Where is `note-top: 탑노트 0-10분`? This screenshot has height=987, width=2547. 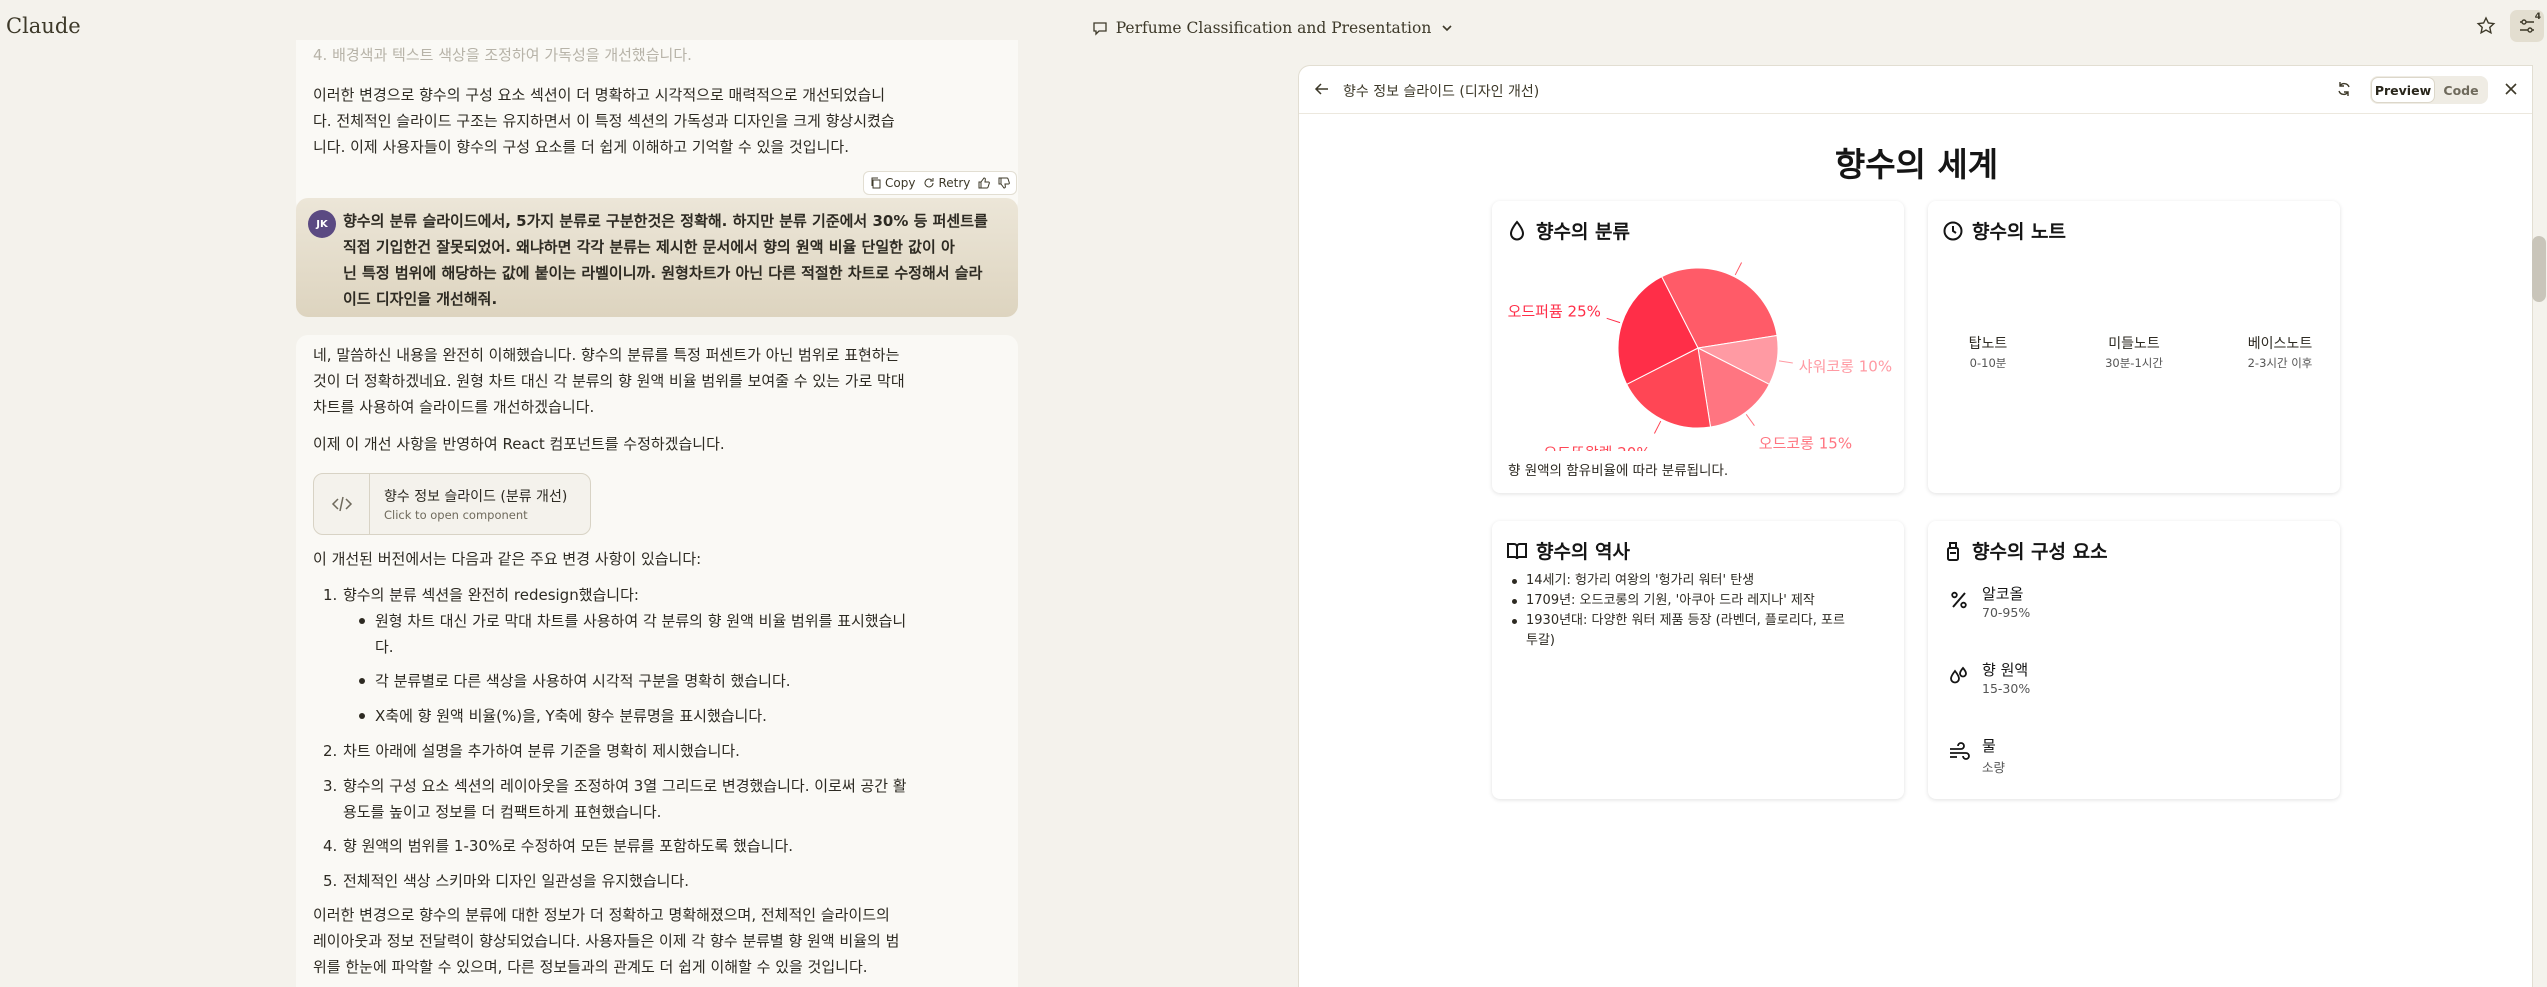
note-top: 탑노트 0-10분 is located at coordinates (1988, 353).